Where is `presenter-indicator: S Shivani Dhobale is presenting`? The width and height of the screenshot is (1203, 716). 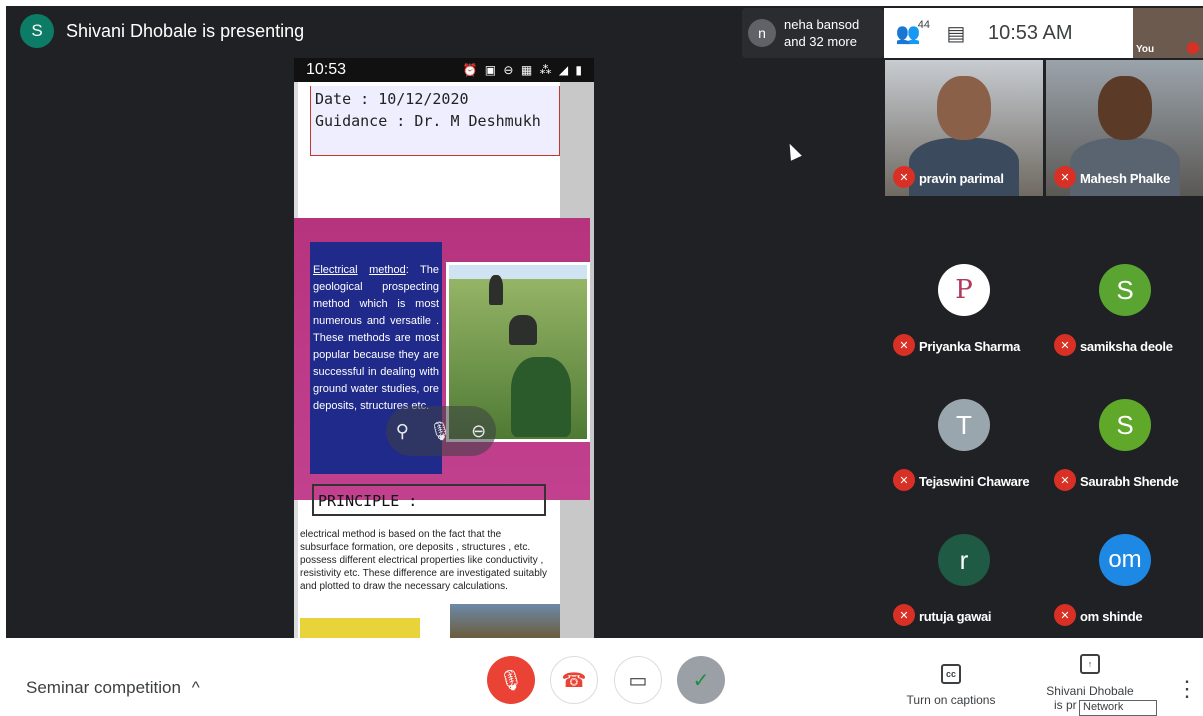 presenter-indicator: S Shivani Dhobale is presenting is located at coordinates (162, 31).